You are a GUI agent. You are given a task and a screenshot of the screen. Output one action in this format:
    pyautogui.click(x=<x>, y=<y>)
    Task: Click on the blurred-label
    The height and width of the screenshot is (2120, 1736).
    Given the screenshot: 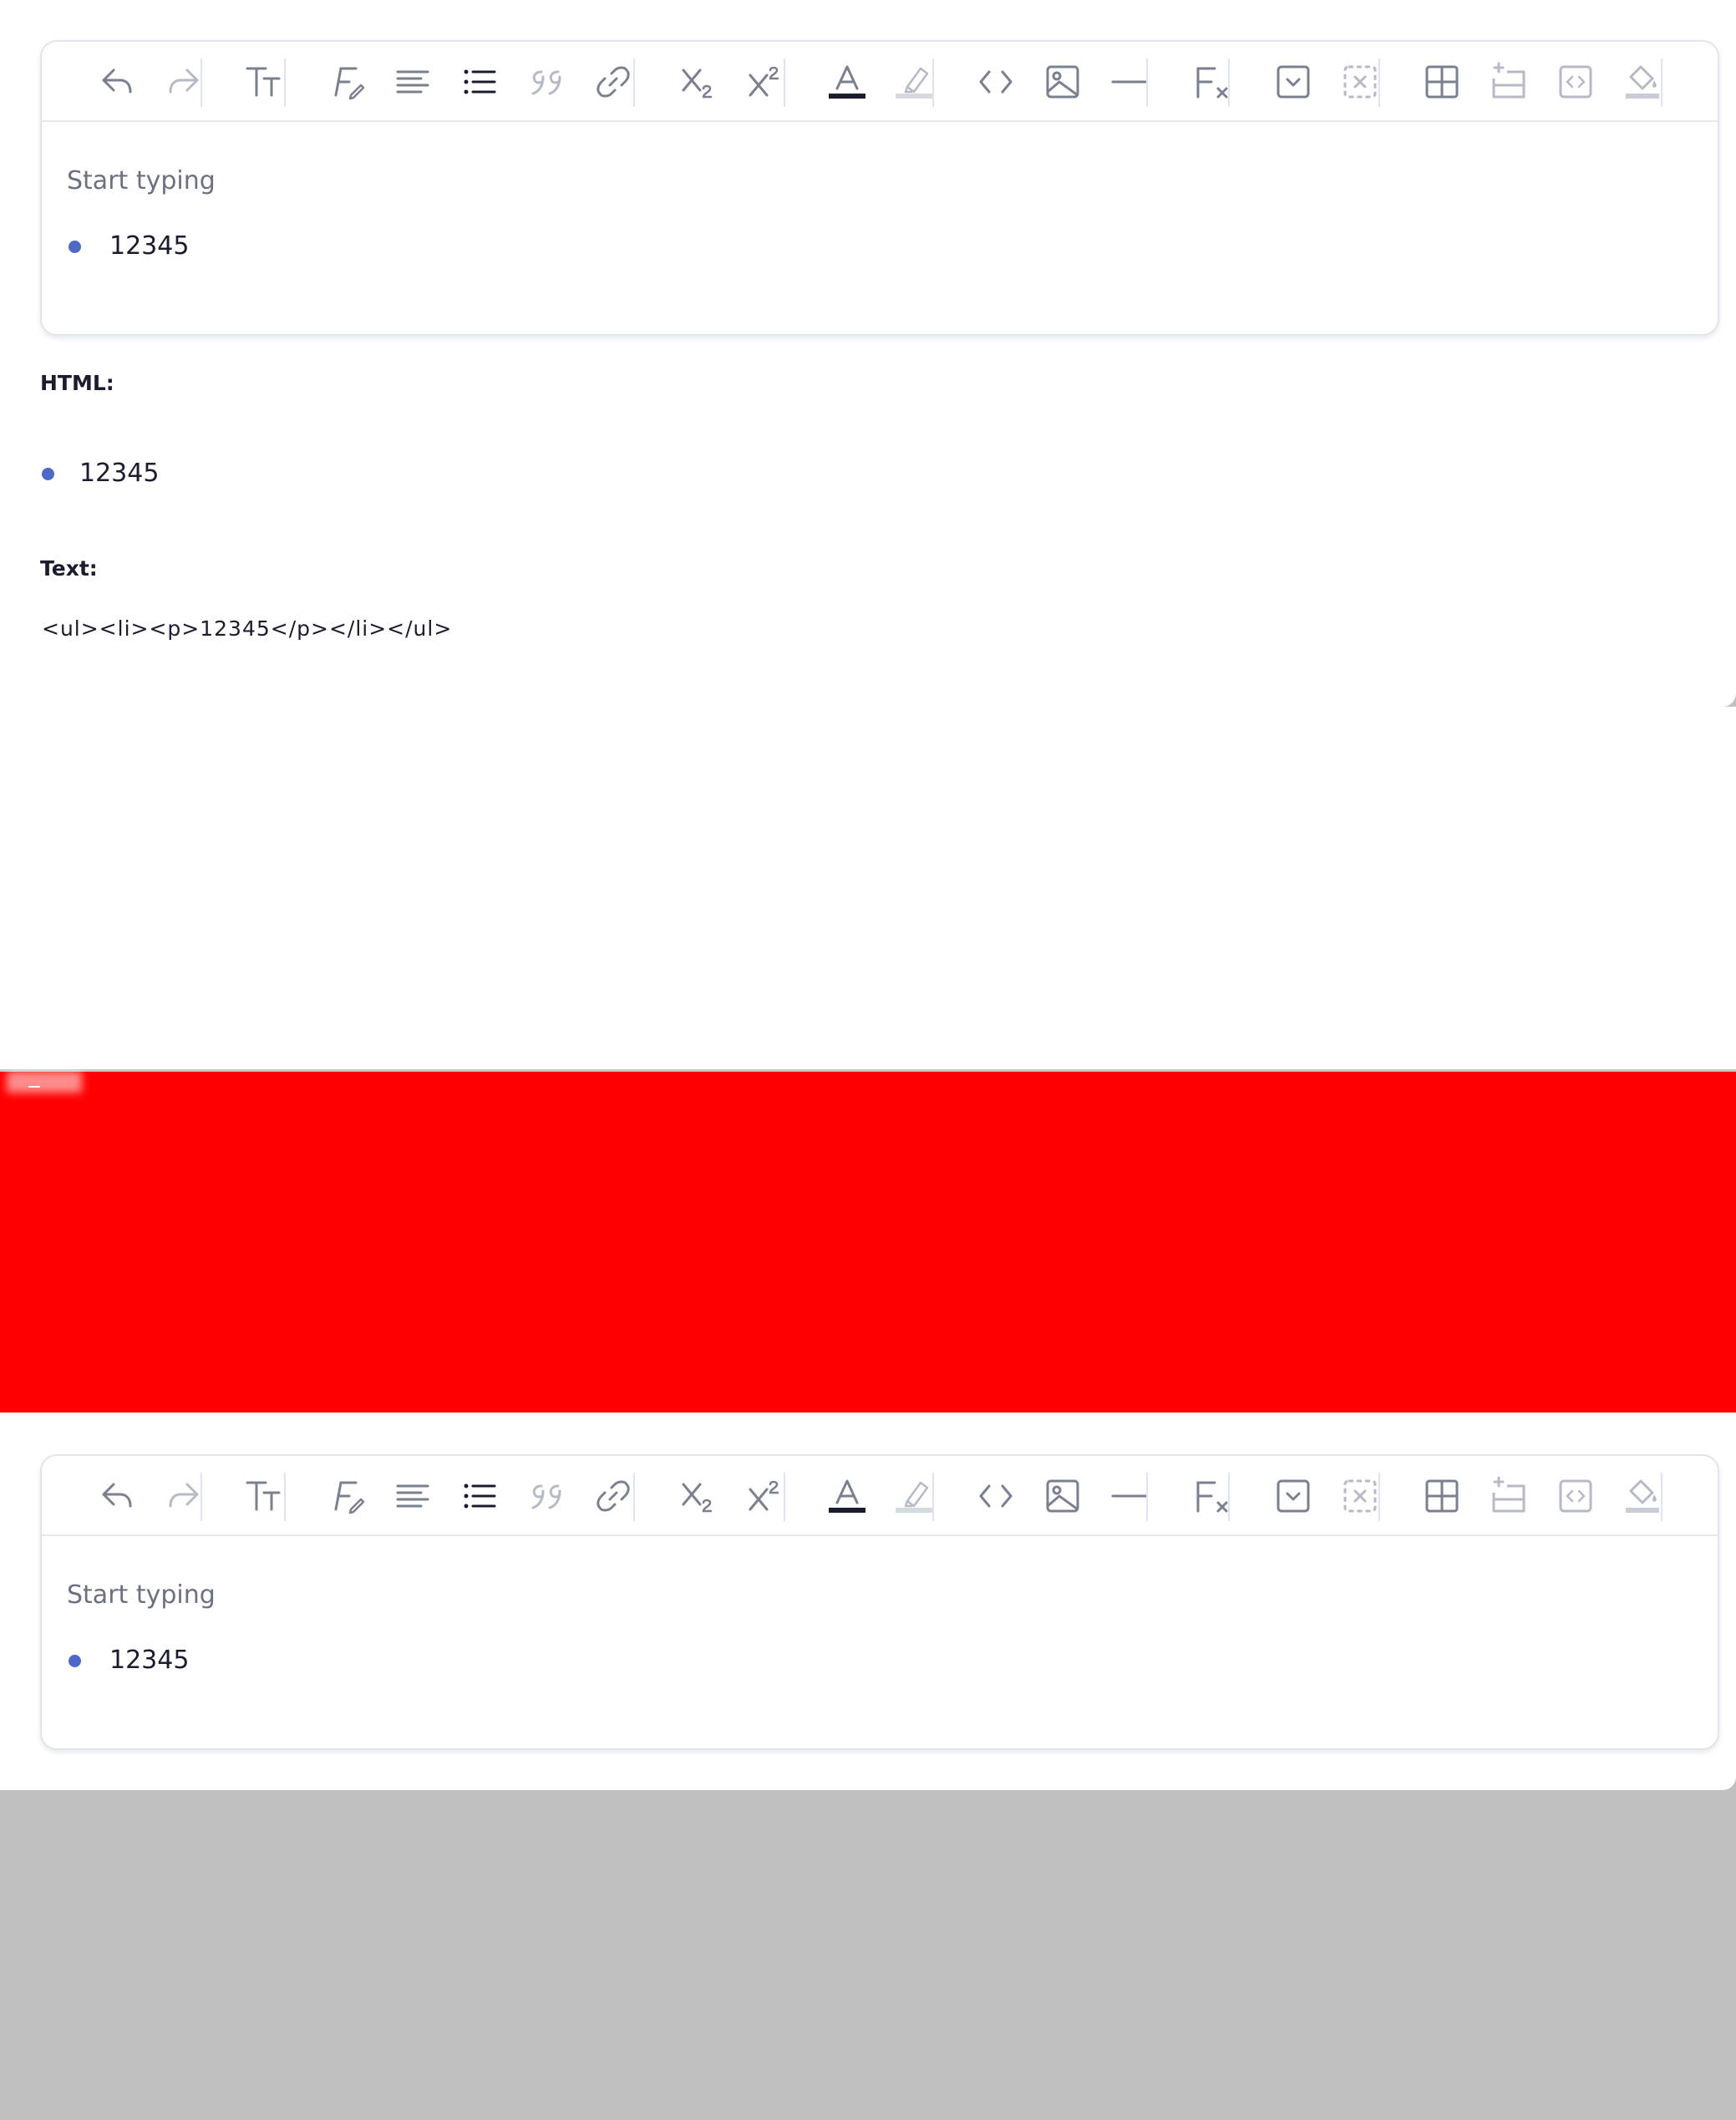 What is the action you would take?
    pyautogui.click(x=44, y=1082)
    